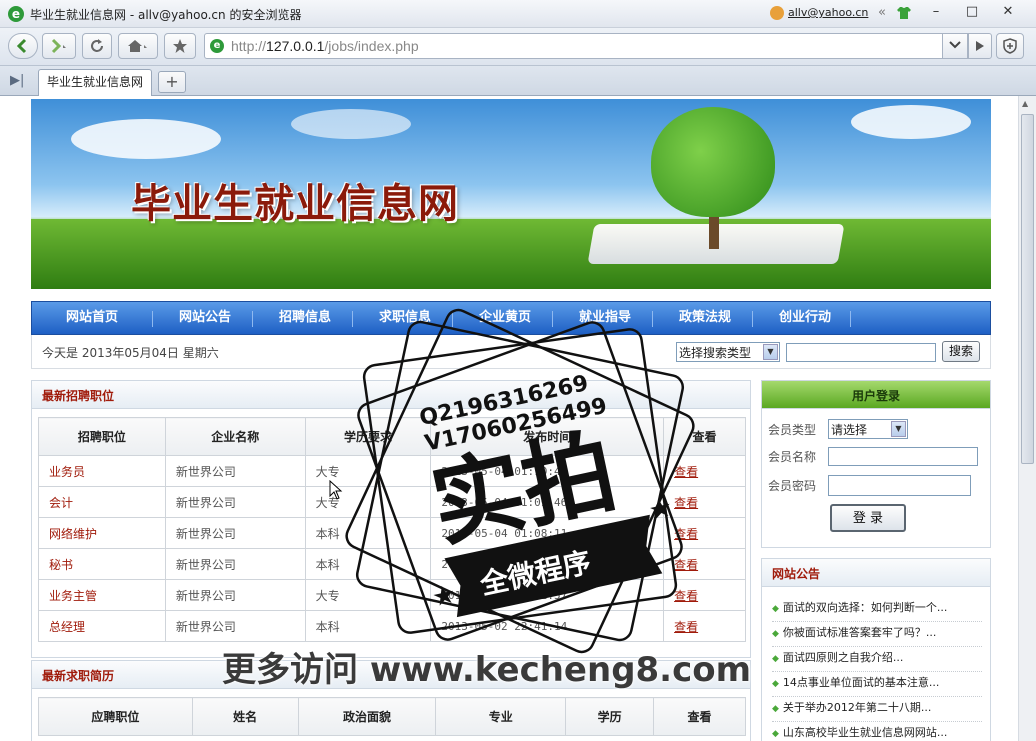  I want to click on col-header: 应聘职位, so click(115, 716).